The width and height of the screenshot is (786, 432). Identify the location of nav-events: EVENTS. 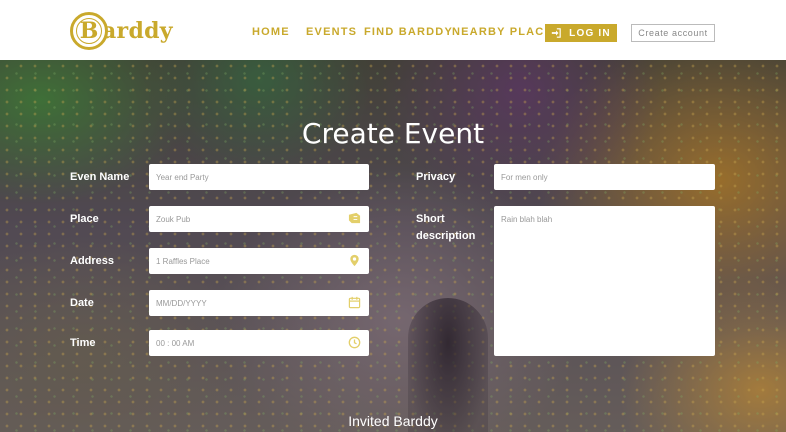
(331, 32).